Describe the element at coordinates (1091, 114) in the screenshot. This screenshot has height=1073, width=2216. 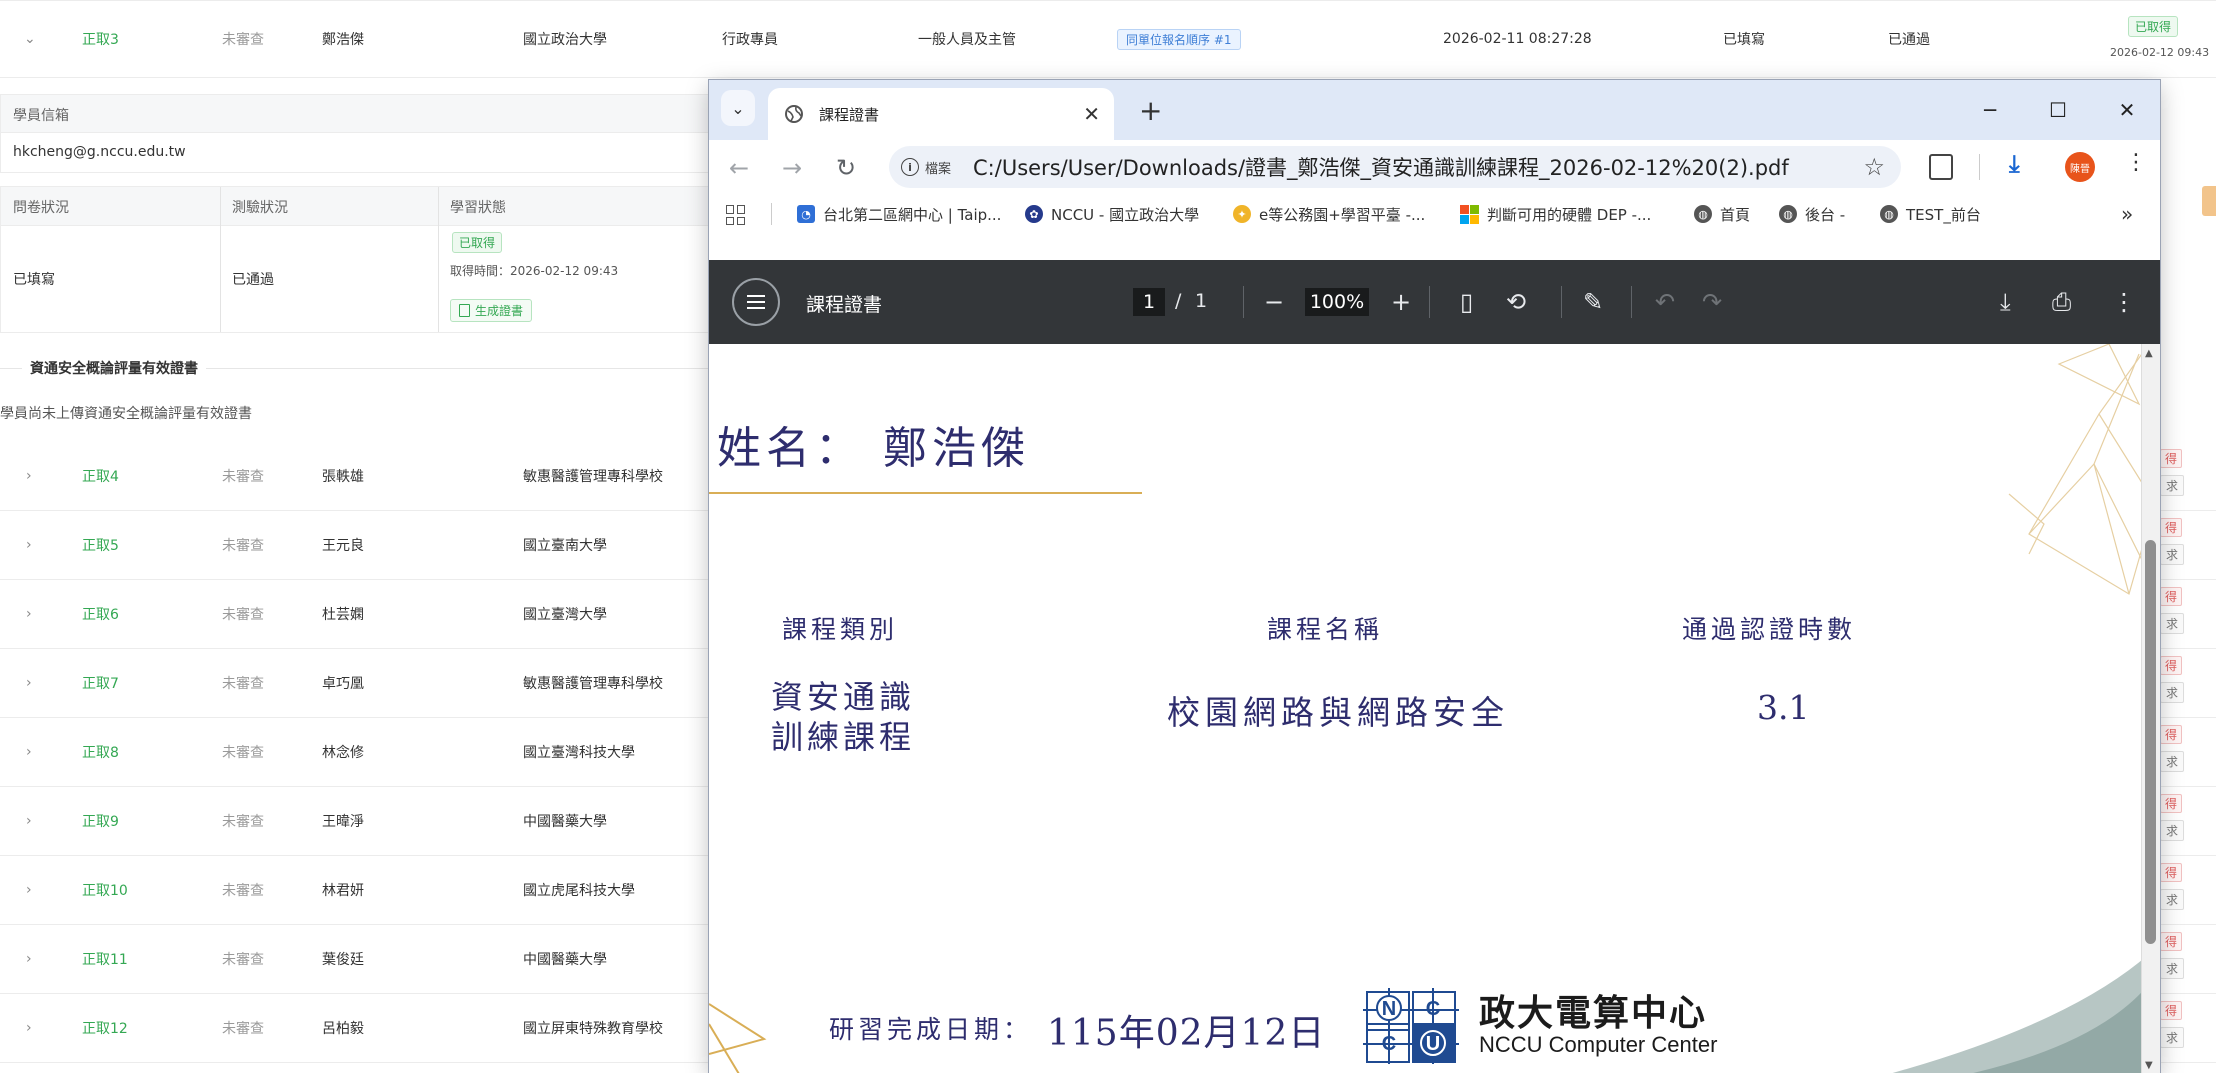
I see `close-icon: ✕` at that location.